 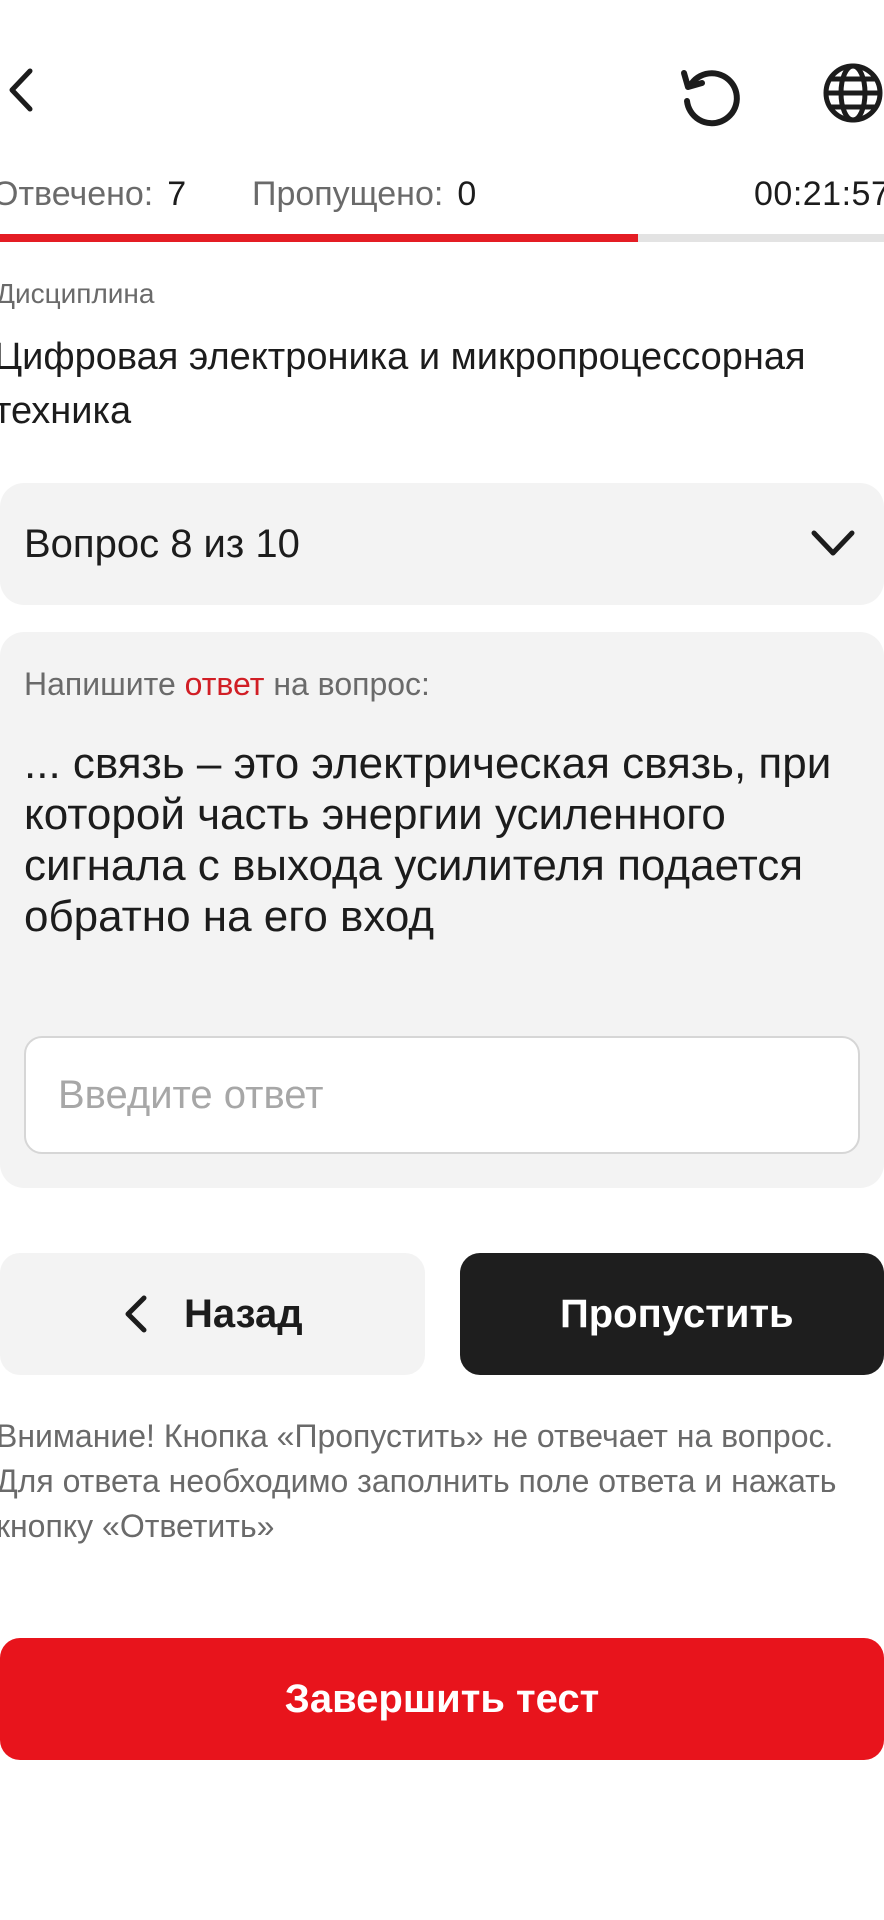 I want to click on back-button-content: Назад, so click(x=211, y=1314).